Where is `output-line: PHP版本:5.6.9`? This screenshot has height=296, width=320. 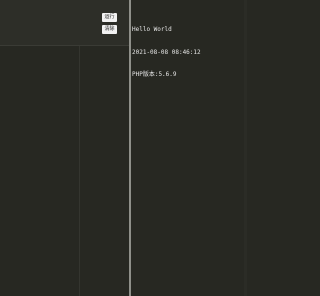 output-line: PHP版本:5.6.9 is located at coordinates (154, 74).